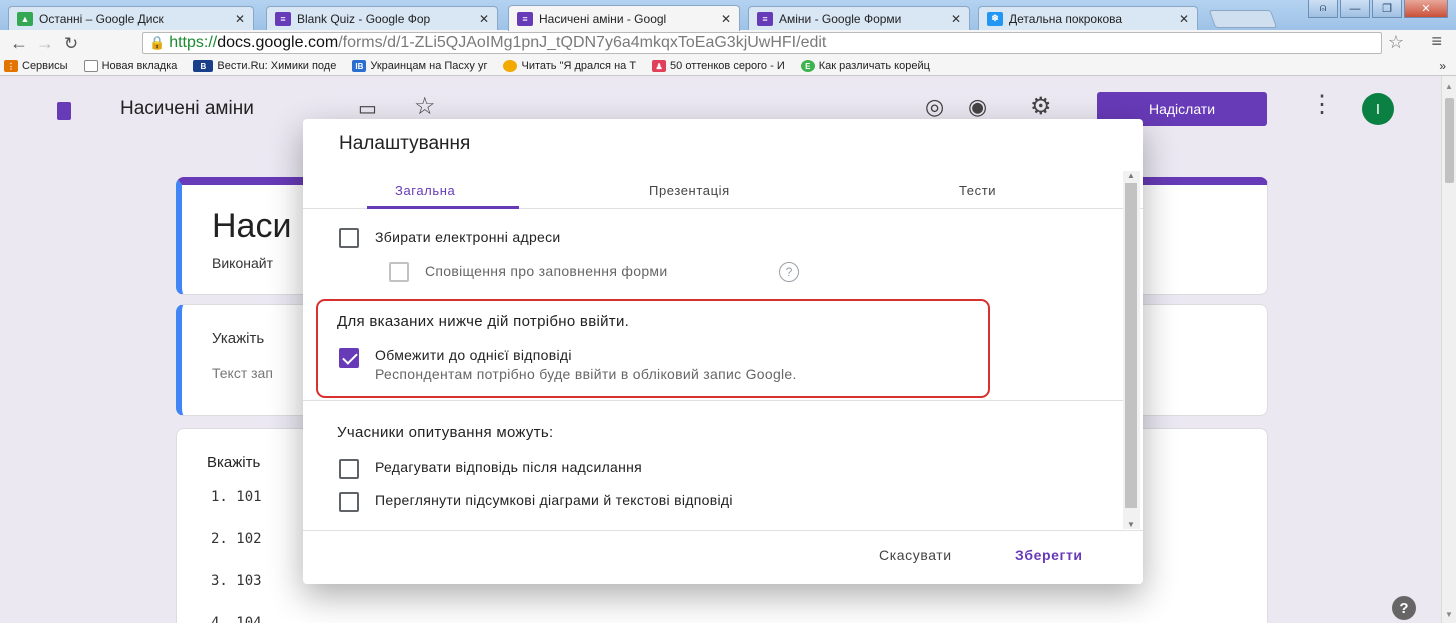 This screenshot has width=1456, height=623. What do you see at coordinates (234, 462) in the screenshot?
I see `question-title: Вкажіть` at bounding box center [234, 462].